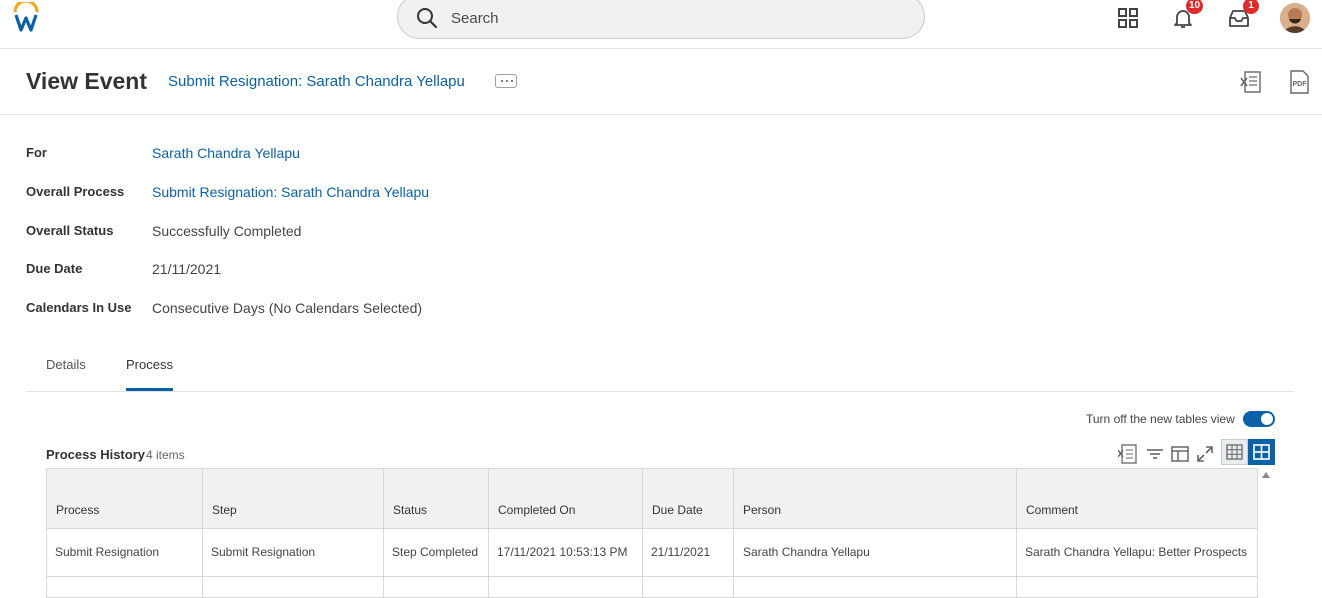 This screenshot has width=1322, height=598. I want to click on cell-step: Submit Resignation, so click(263, 552).